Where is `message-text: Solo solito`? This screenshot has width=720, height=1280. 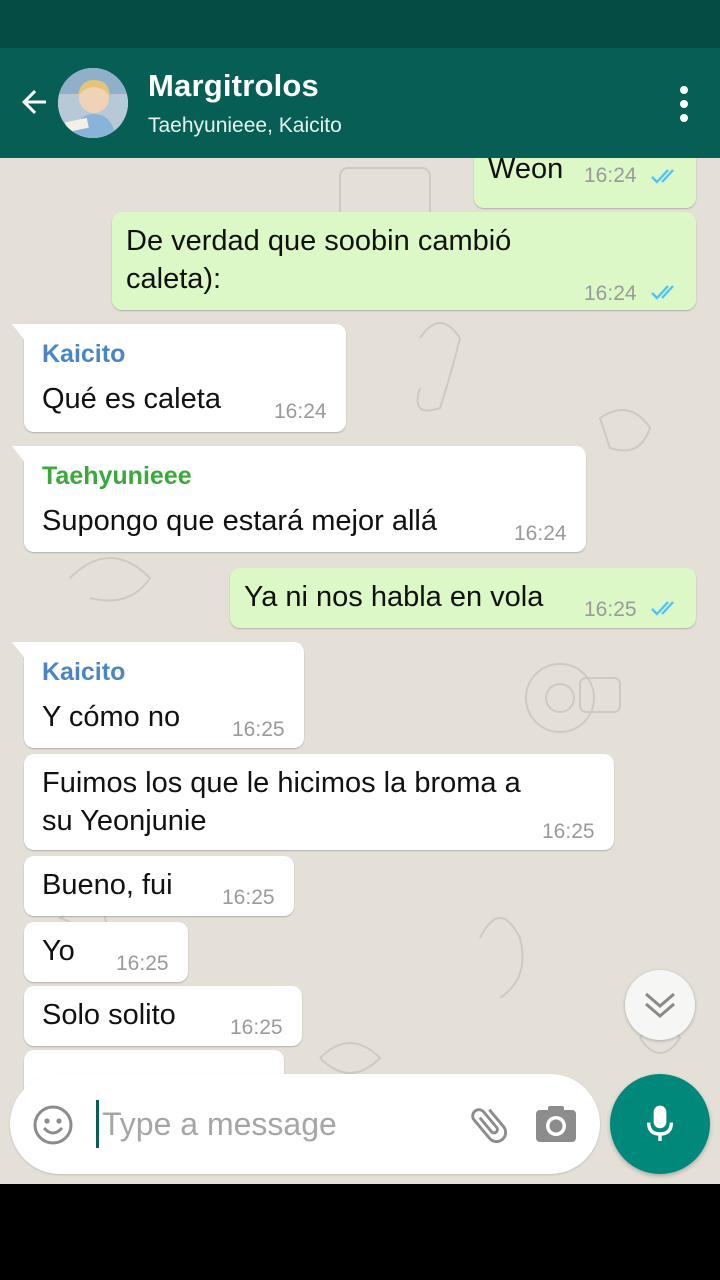
message-text: Solo solito is located at coordinates (109, 1015).